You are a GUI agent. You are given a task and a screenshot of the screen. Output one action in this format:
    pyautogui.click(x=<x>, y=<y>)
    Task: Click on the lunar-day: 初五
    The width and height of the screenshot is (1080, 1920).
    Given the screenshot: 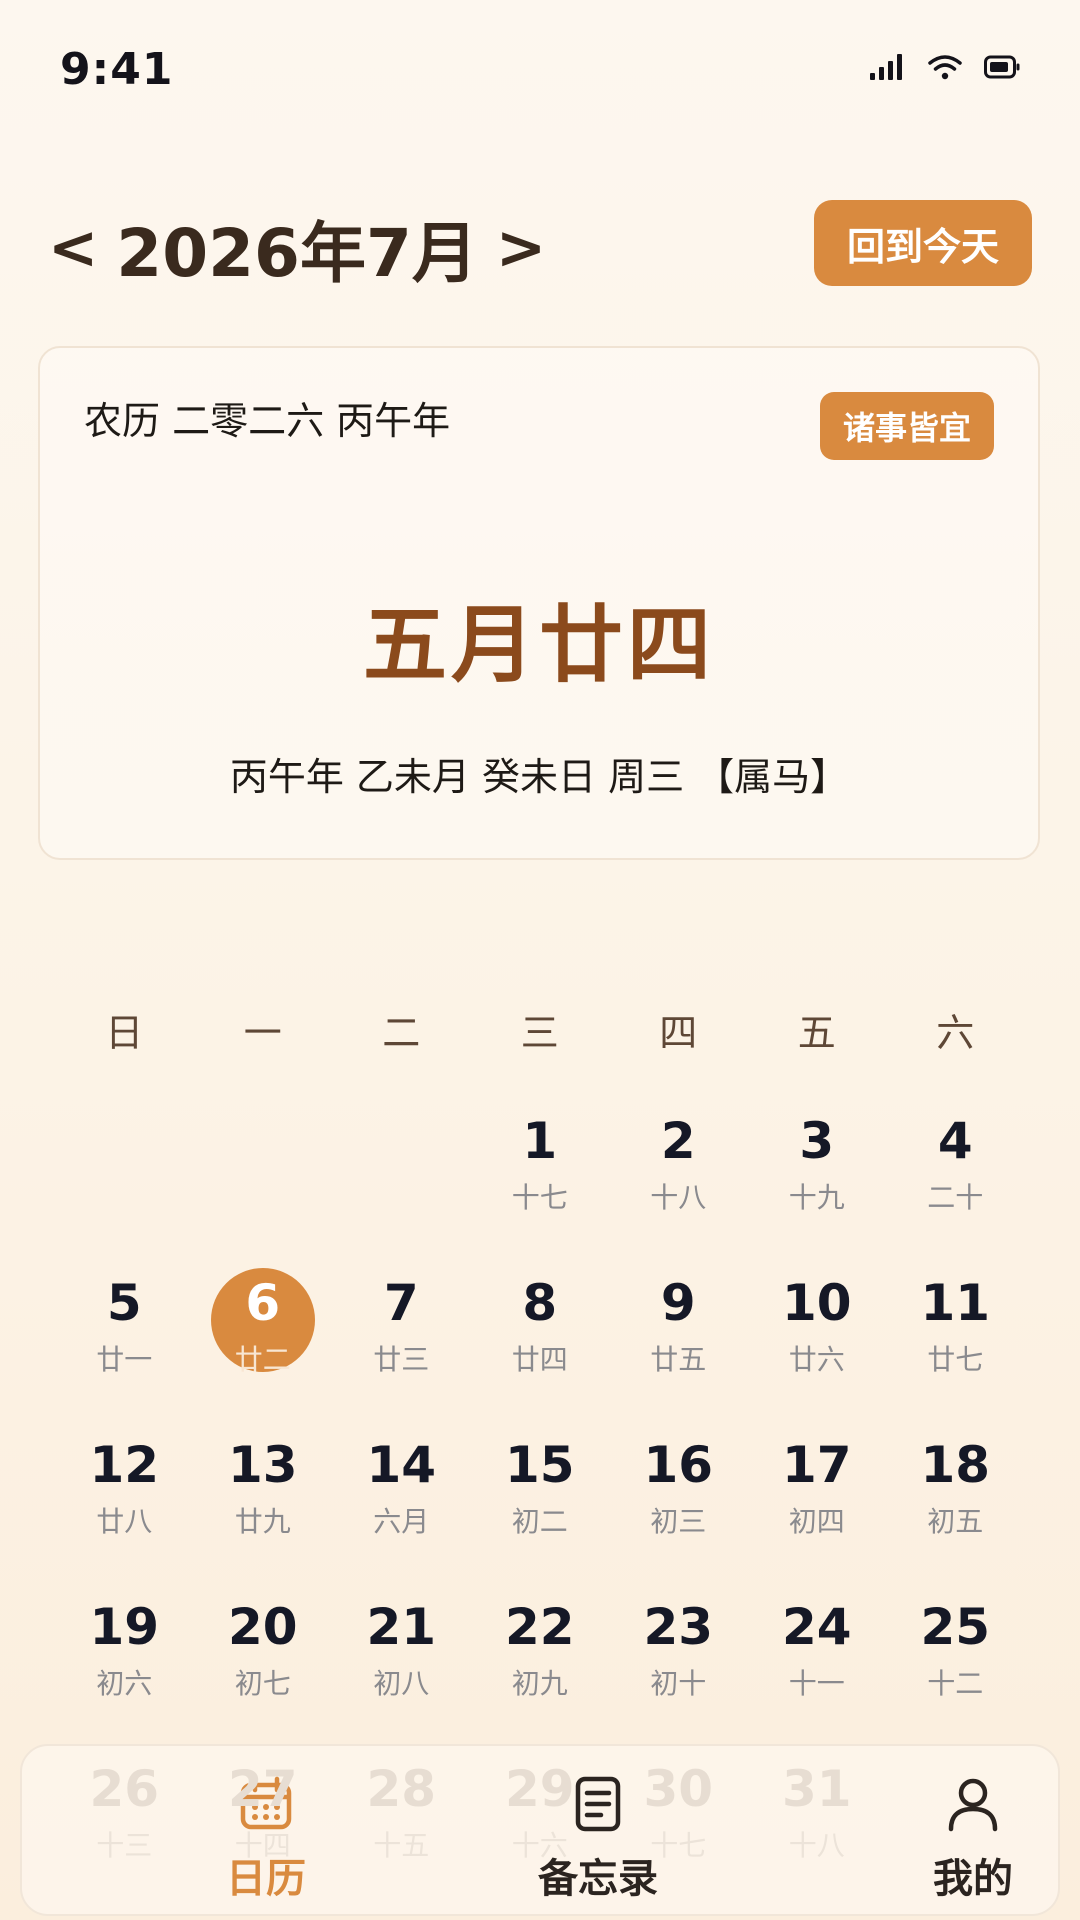 What is the action you would take?
    pyautogui.click(x=955, y=1521)
    